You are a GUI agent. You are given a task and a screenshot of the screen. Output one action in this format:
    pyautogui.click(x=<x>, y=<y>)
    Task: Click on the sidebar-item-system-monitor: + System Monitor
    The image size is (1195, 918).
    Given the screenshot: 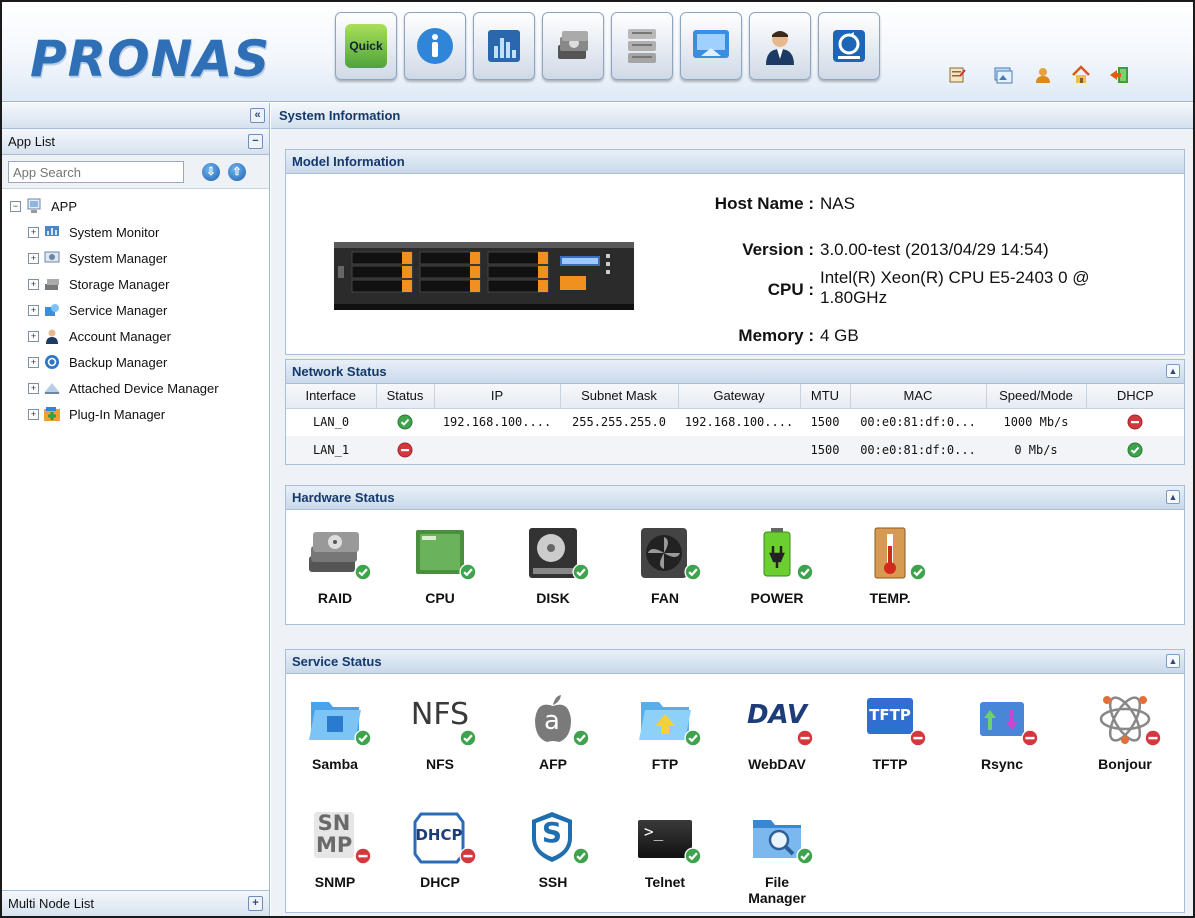 What is the action you would take?
    pyautogui.click(x=139, y=232)
    